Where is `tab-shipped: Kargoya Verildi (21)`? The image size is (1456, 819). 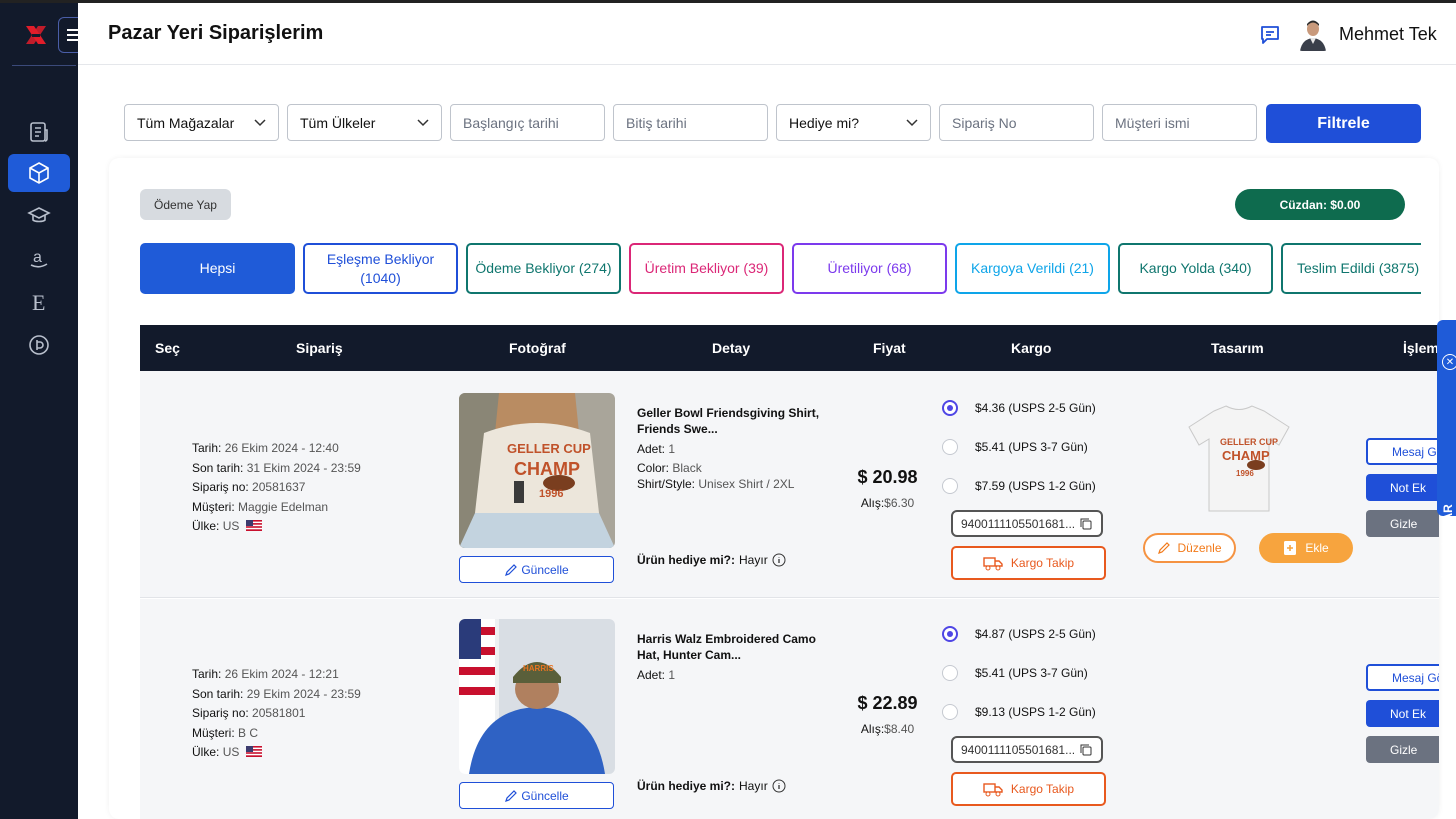 tab-shipped: Kargoya Verildi (21) is located at coordinates (1032, 268).